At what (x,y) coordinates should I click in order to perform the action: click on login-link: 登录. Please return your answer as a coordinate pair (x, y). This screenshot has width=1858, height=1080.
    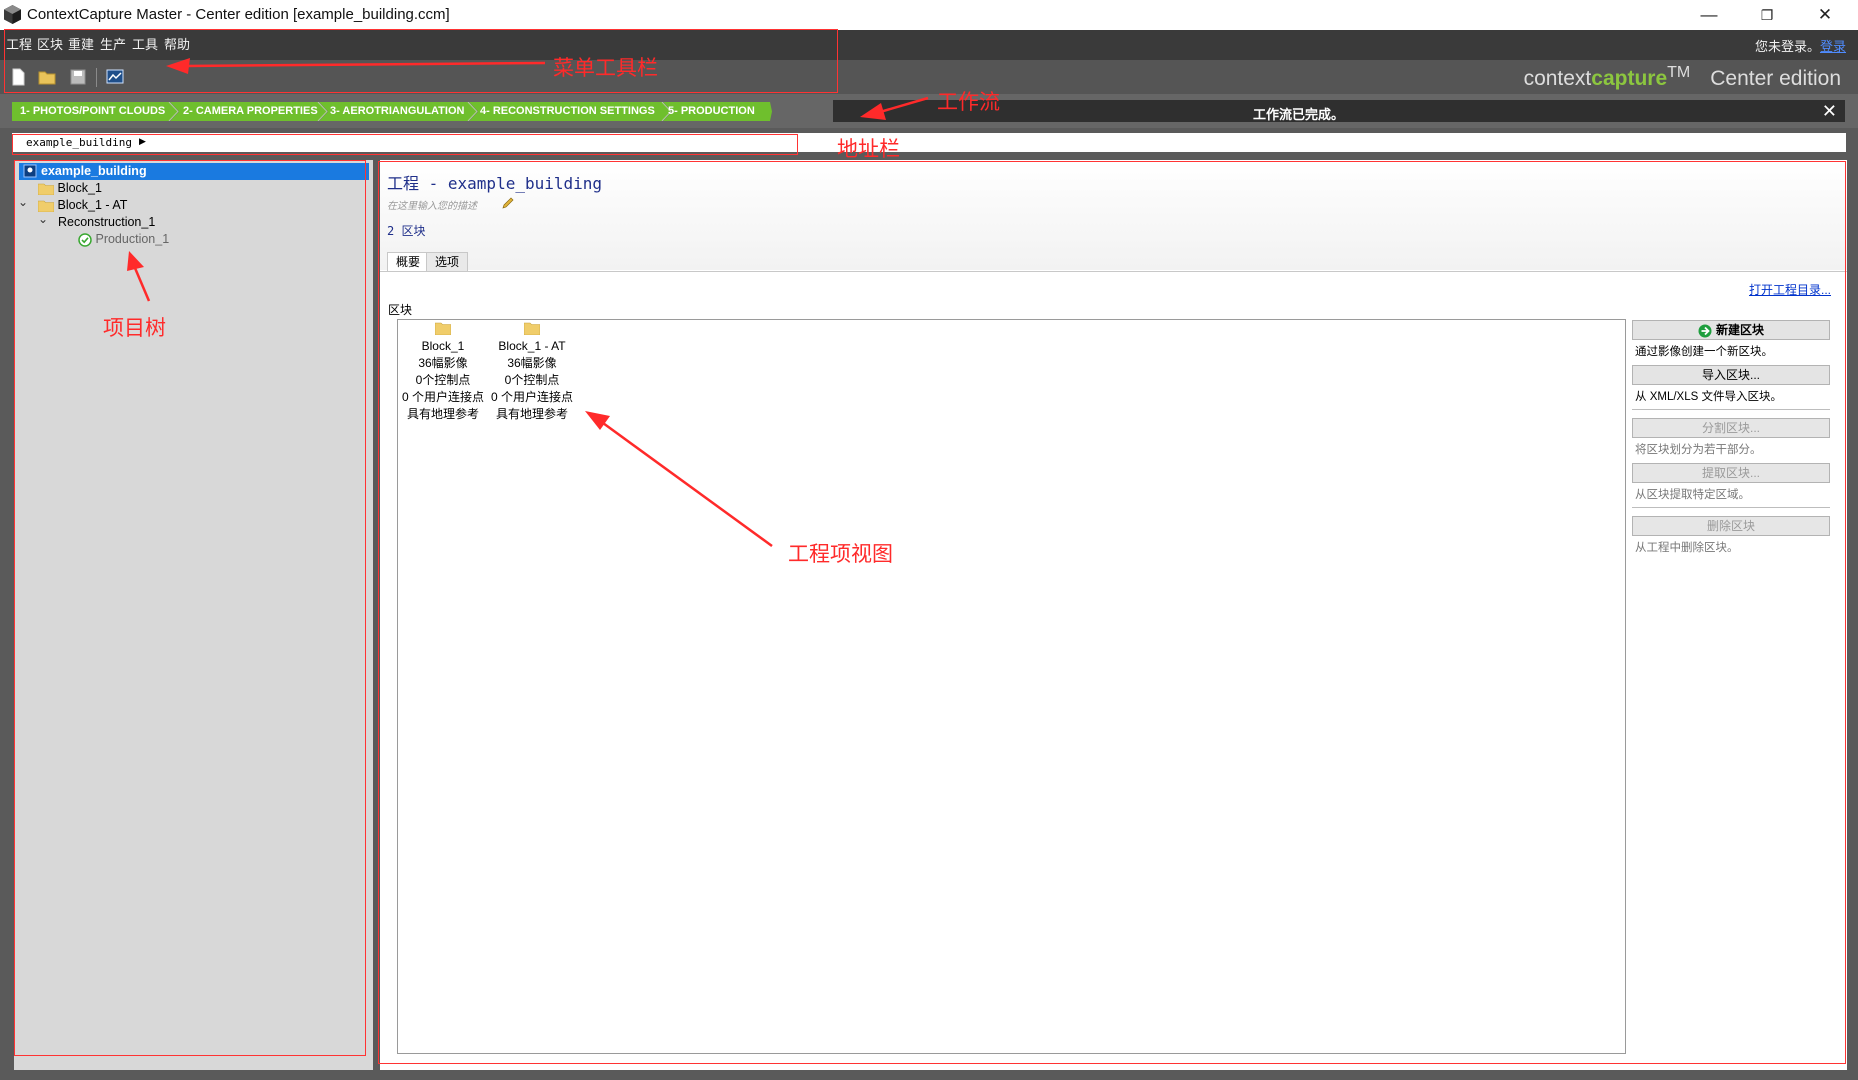
    Looking at the image, I should click on (1833, 46).